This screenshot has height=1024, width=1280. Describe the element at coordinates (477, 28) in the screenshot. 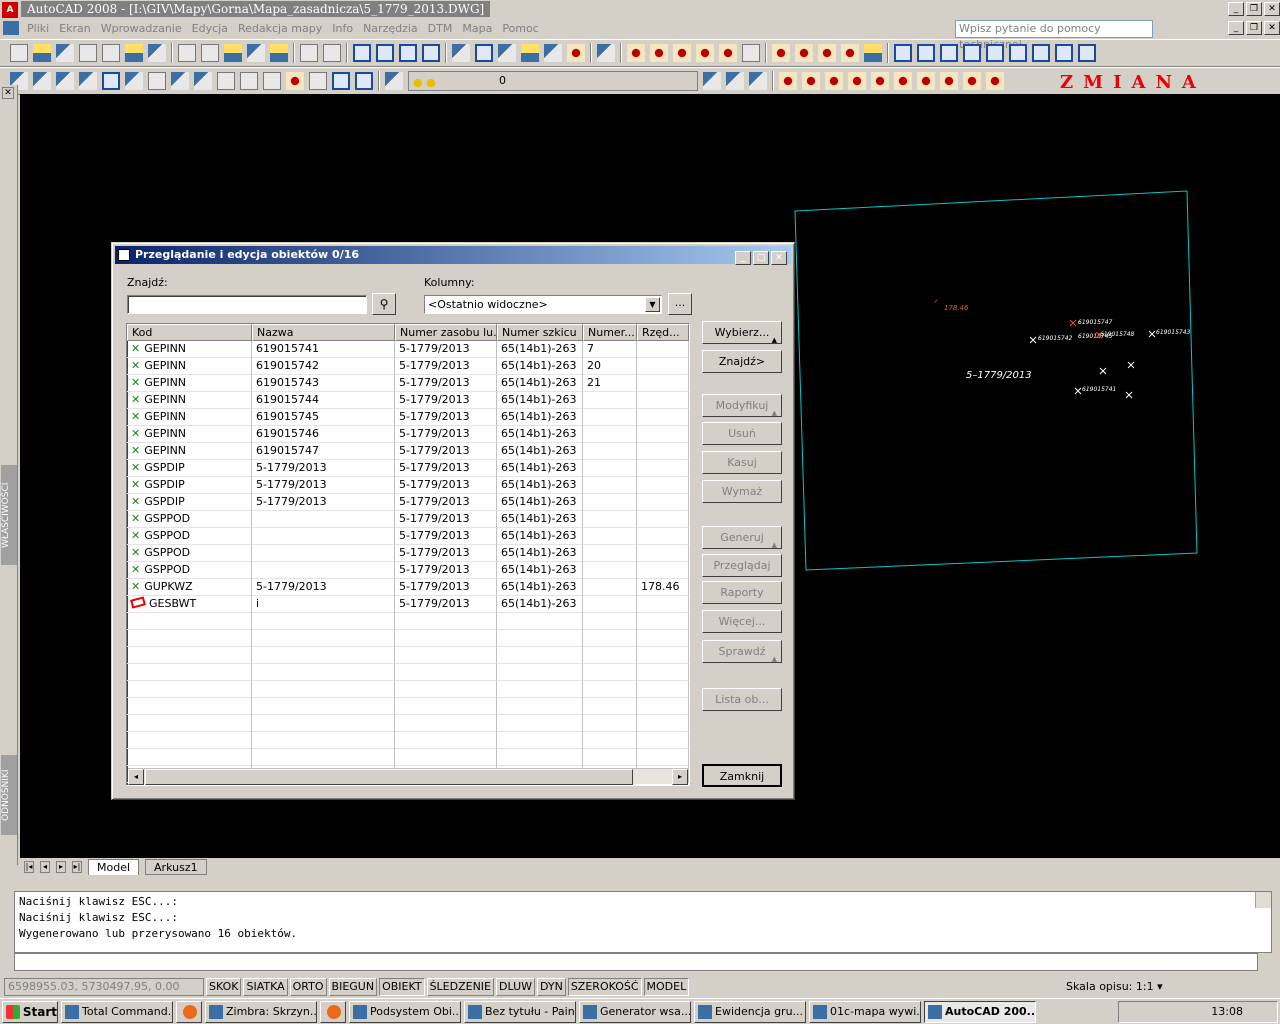

I see `menu-mapa: Mapa` at that location.